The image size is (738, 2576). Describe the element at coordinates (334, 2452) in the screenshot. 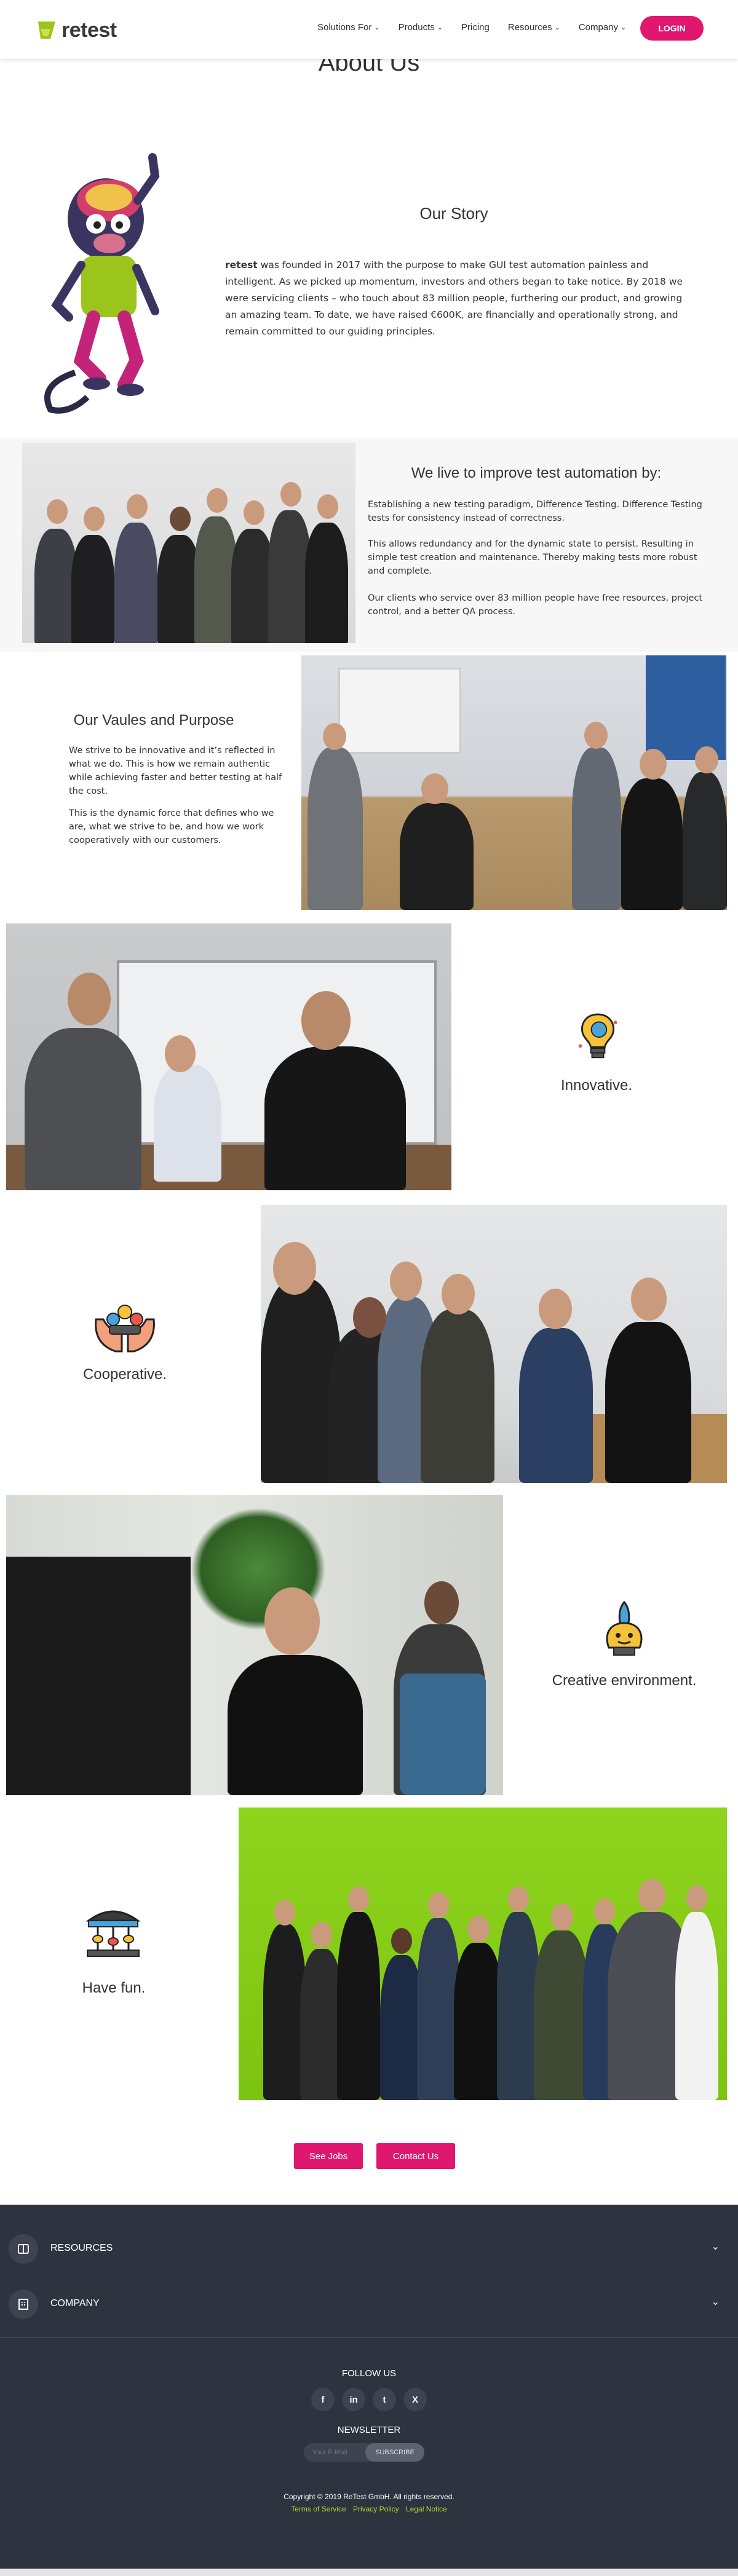

I see `newsletter-email-input` at that location.